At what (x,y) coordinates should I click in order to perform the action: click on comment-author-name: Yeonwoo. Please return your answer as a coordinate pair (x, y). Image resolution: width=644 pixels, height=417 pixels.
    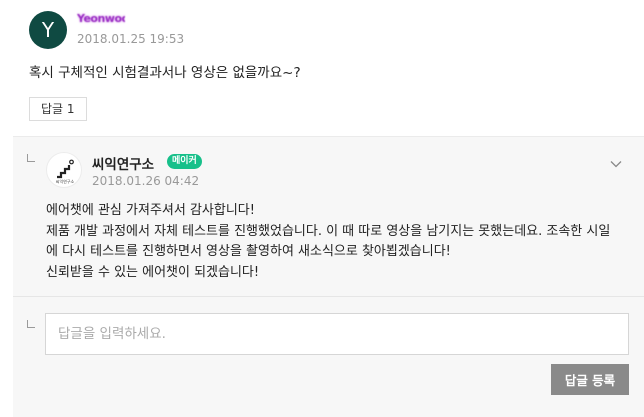
    Looking at the image, I should click on (101, 19).